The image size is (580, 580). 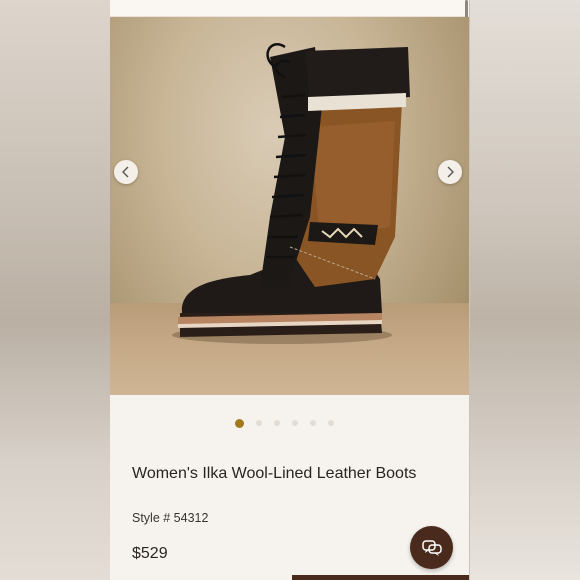 I want to click on chevron-right-icon, so click(x=450, y=172).